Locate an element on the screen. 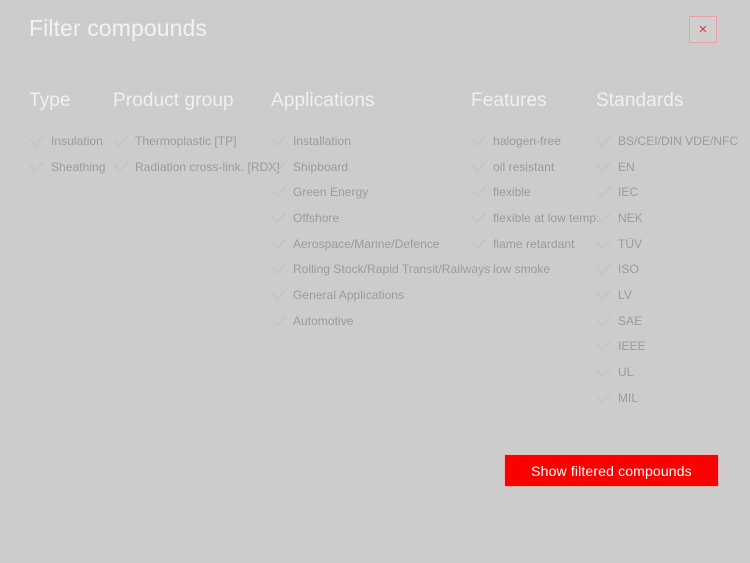 The image size is (750, 563). column-title-type: Type is located at coordinates (50, 100).